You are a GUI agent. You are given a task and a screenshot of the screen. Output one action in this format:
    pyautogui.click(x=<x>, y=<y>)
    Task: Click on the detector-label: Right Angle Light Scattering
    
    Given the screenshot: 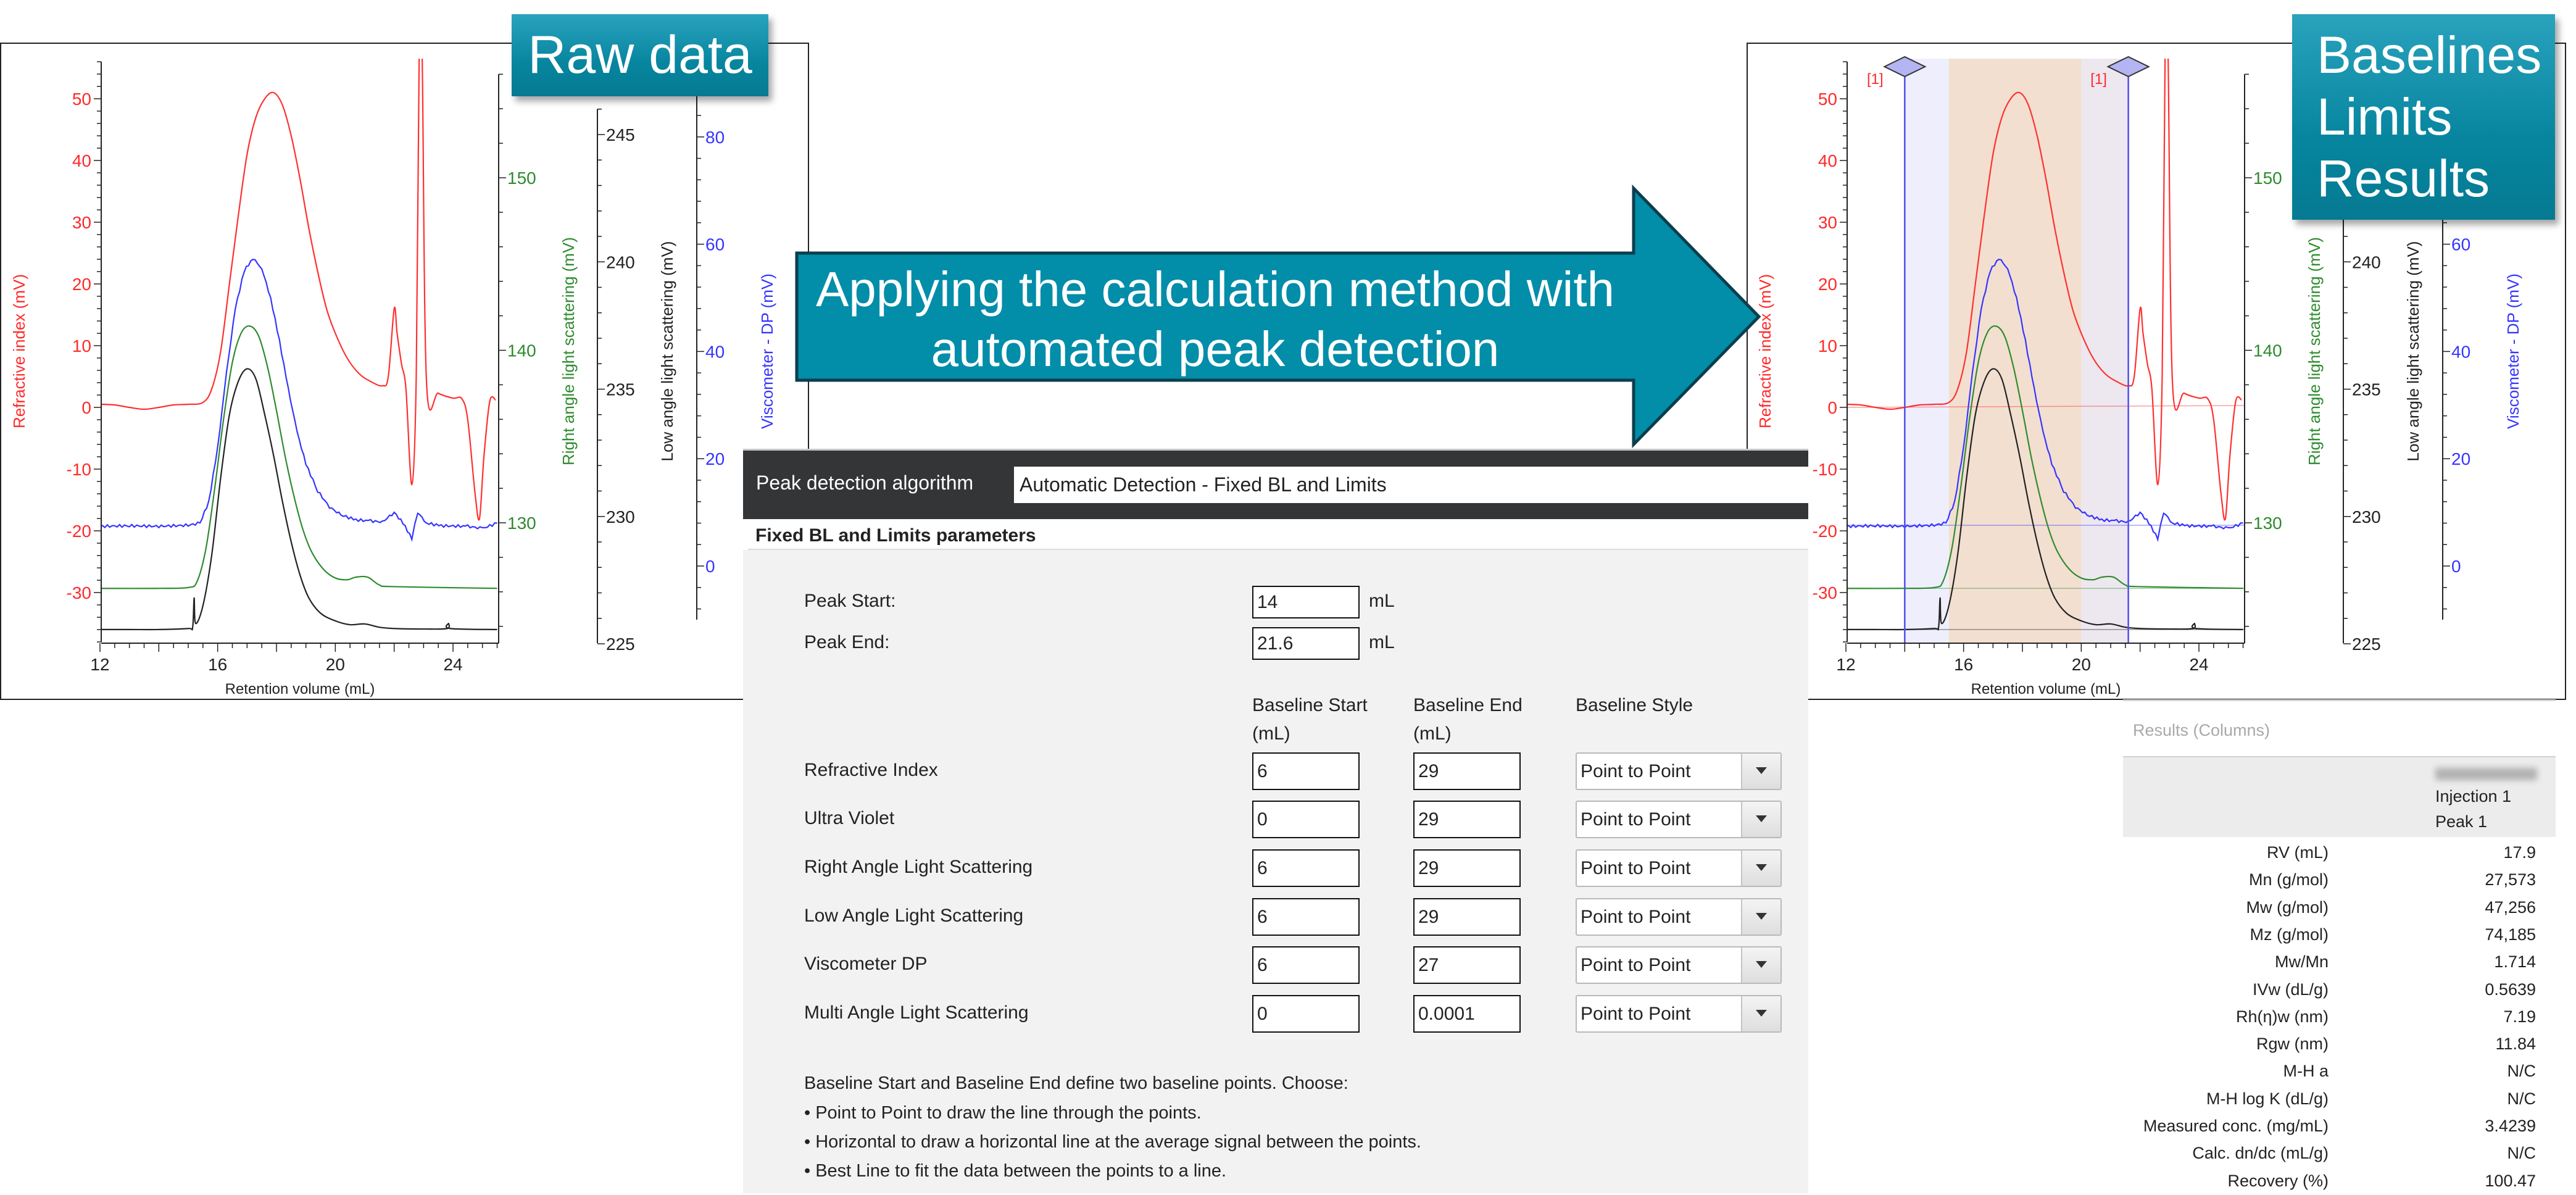 What is the action you would take?
    pyautogui.click(x=919, y=867)
    